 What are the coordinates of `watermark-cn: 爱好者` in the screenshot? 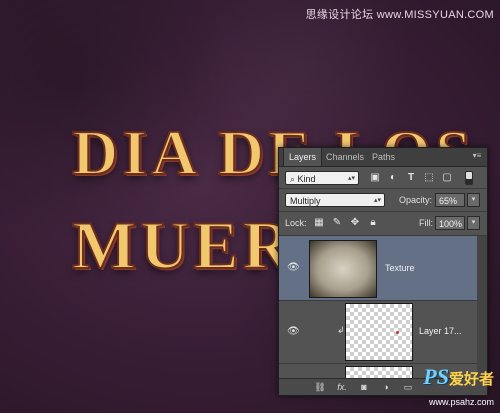 It's located at (471, 379).